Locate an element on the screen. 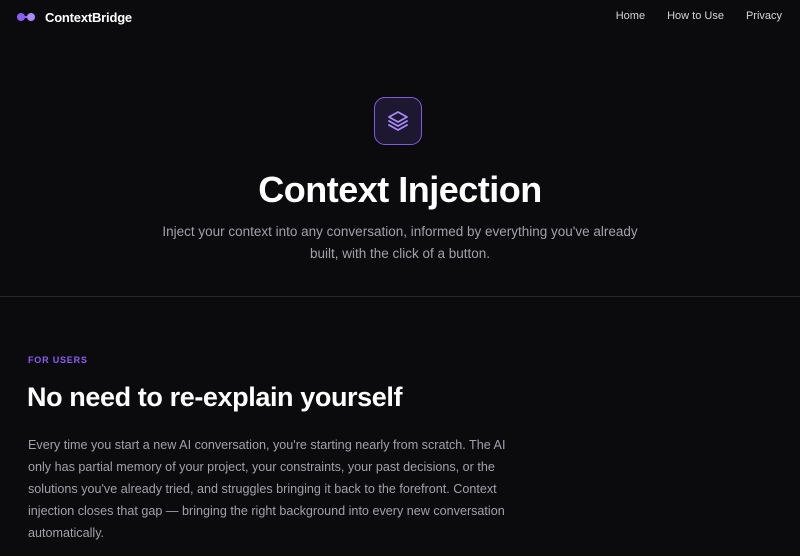 Image resolution: width=800 pixels, height=556 pixels. section-divider is located at coordinates (400, 296).